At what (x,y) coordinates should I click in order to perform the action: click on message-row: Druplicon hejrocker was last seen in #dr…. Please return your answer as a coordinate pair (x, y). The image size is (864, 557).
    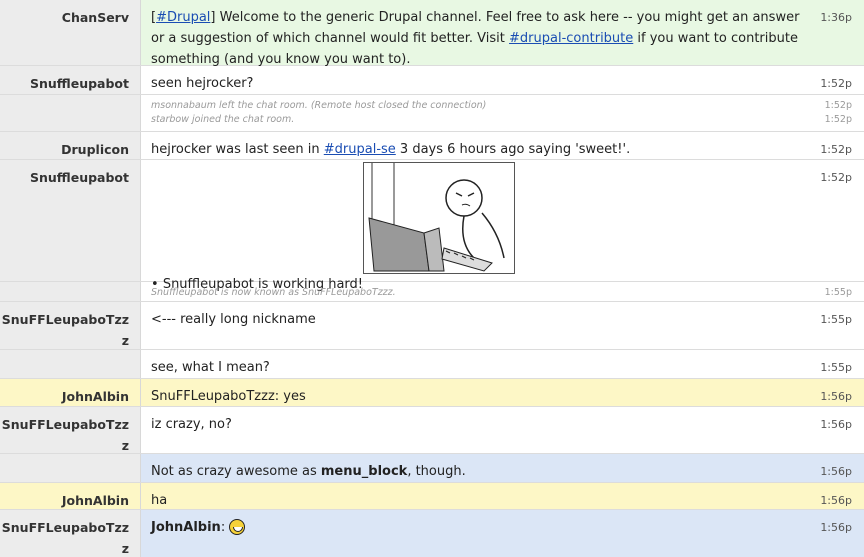
    Looking at the image, I should click on (432, 146).